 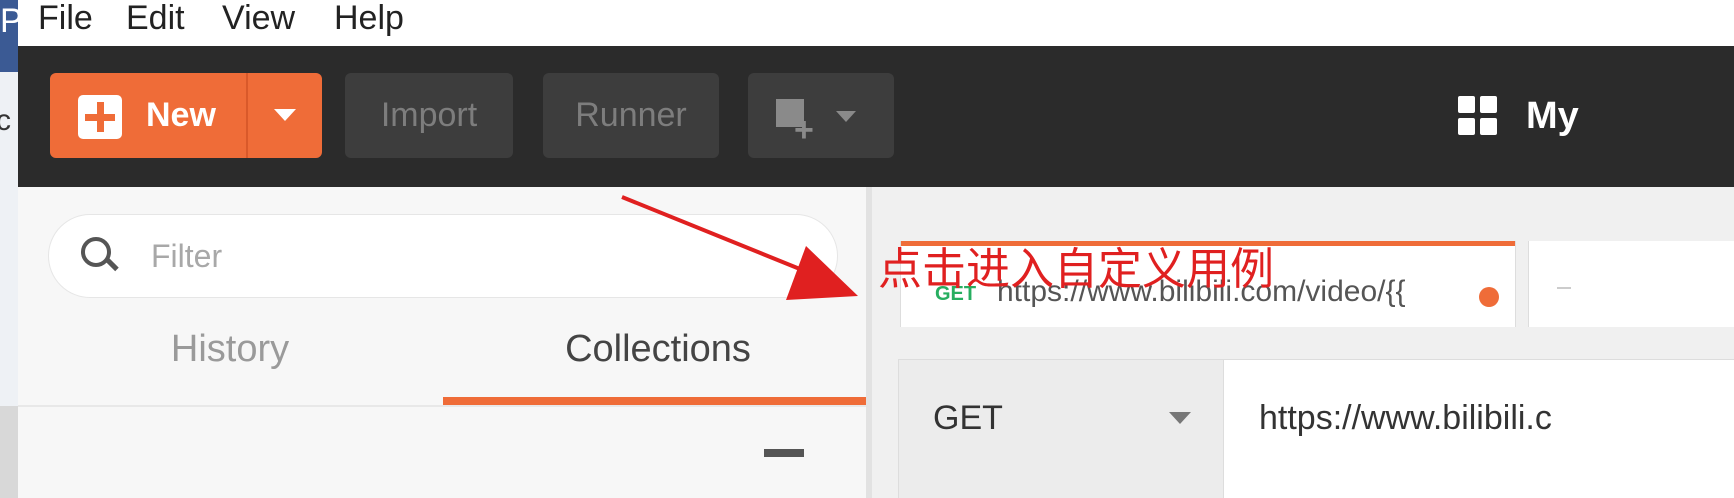 What do you see at coordinates (429, 115) in the screenshot?
I see `import-button: Import` at bounding box center [429, 115].